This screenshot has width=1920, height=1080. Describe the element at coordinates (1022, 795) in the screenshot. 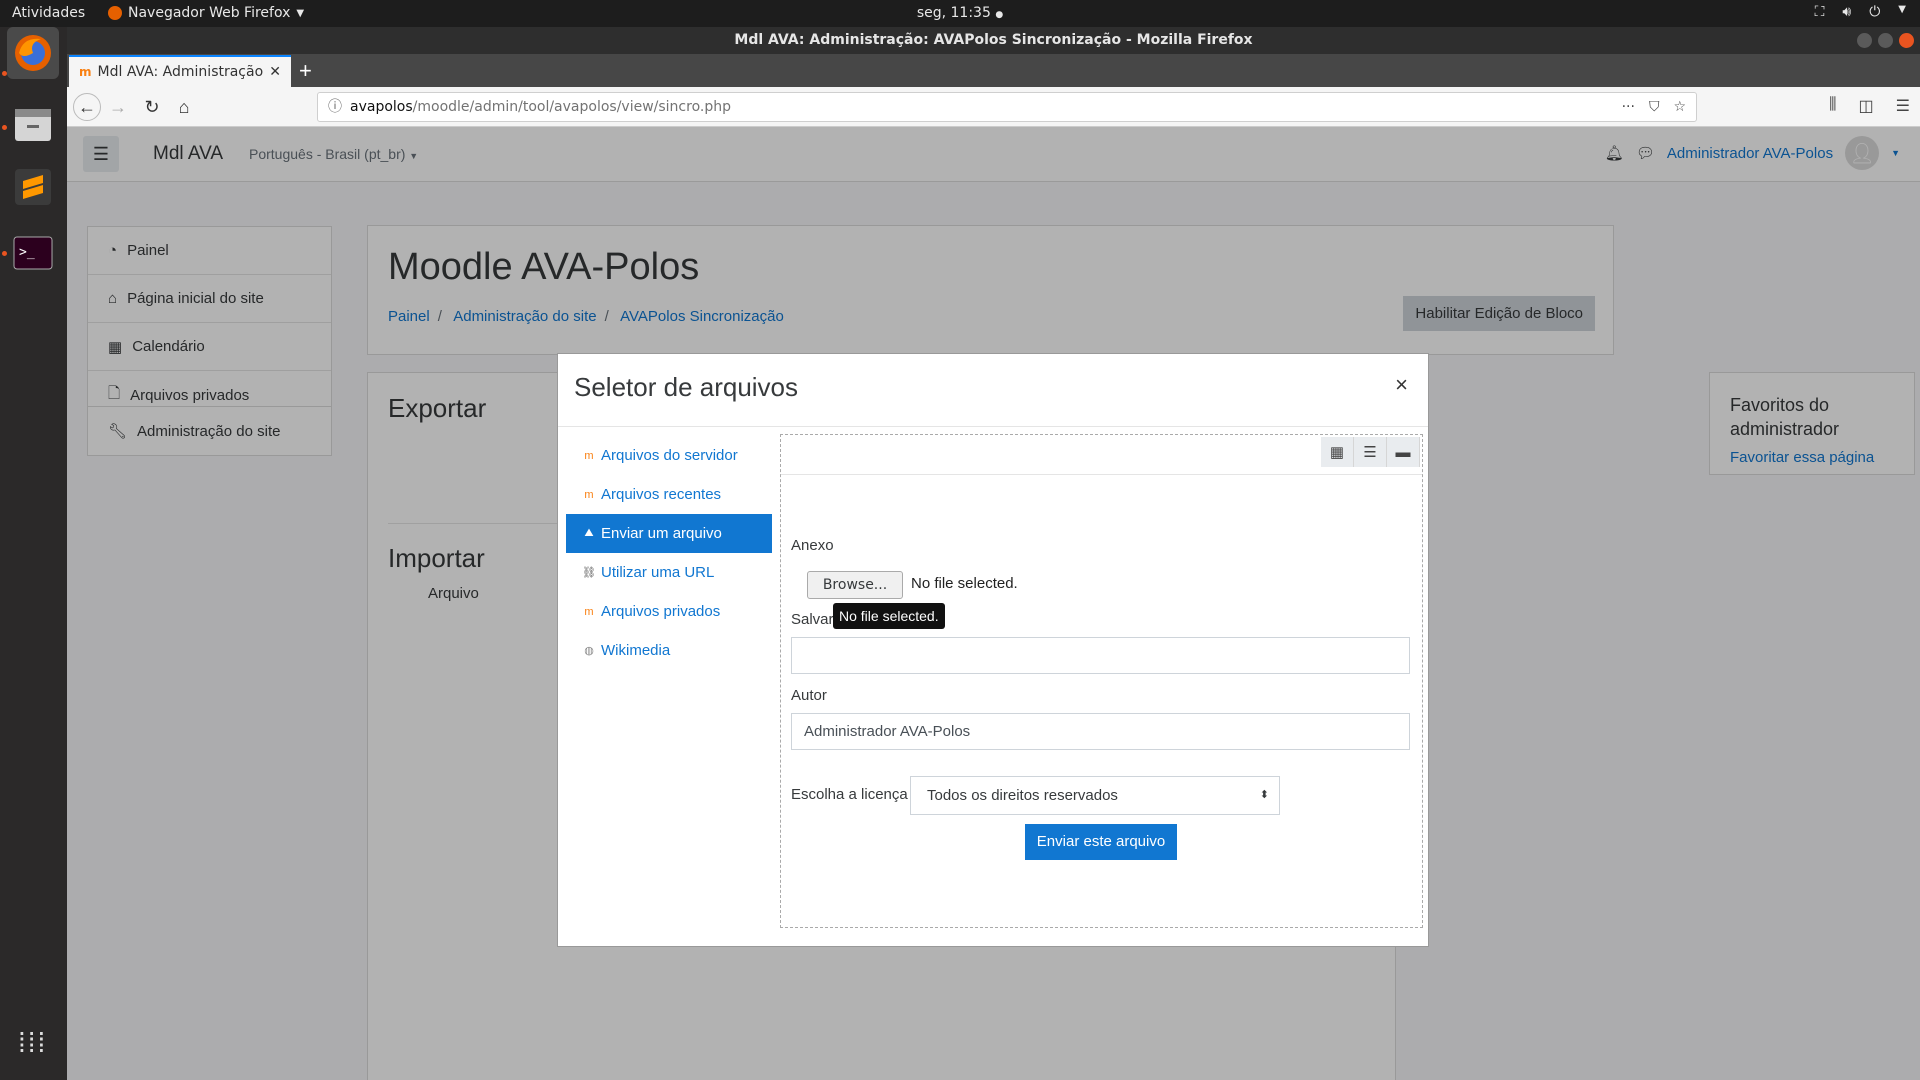

I see `license-value: Todos os direitos reservados` at that location.